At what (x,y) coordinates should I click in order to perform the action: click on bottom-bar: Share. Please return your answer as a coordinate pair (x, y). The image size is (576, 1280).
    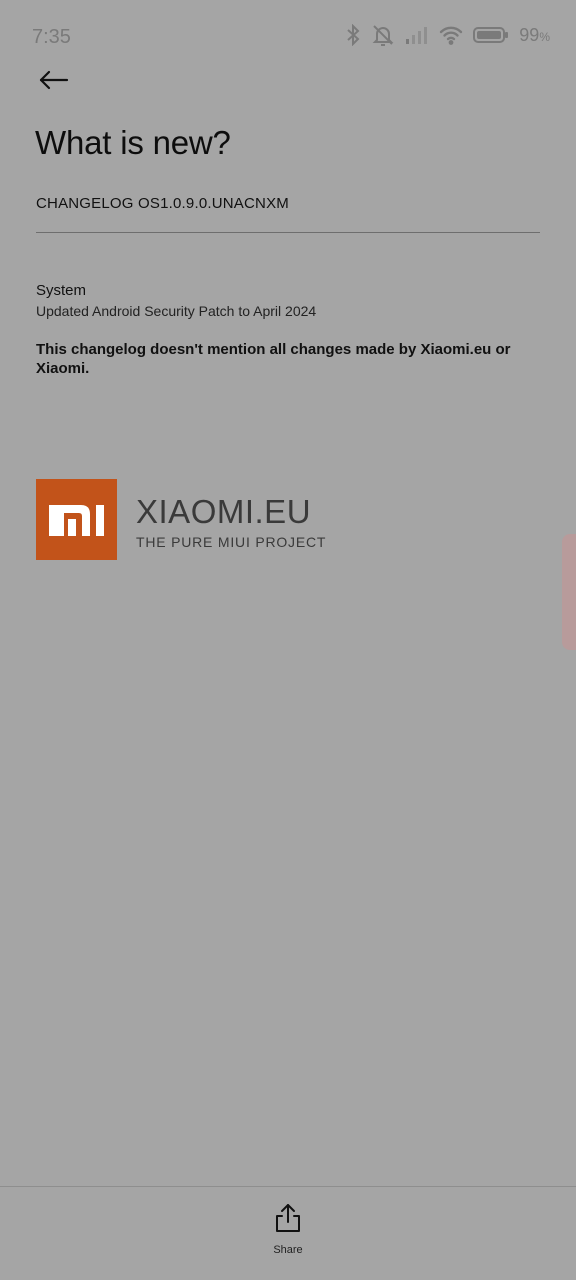
    Looking at the image, I should click on (288, 1233).